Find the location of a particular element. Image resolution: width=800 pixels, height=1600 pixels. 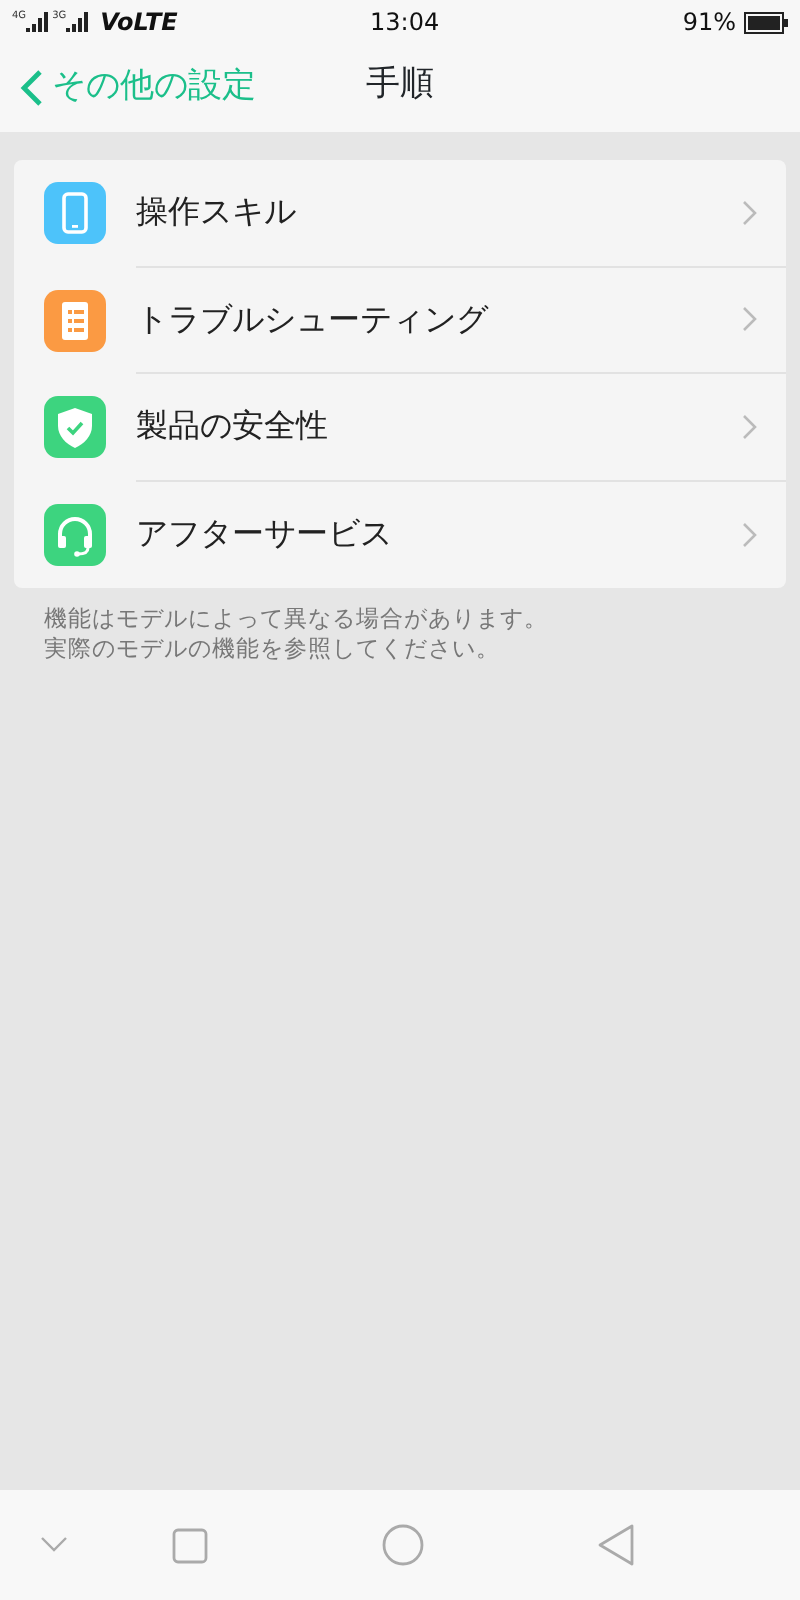

recents-icon is located at coordinates (190, 1545).